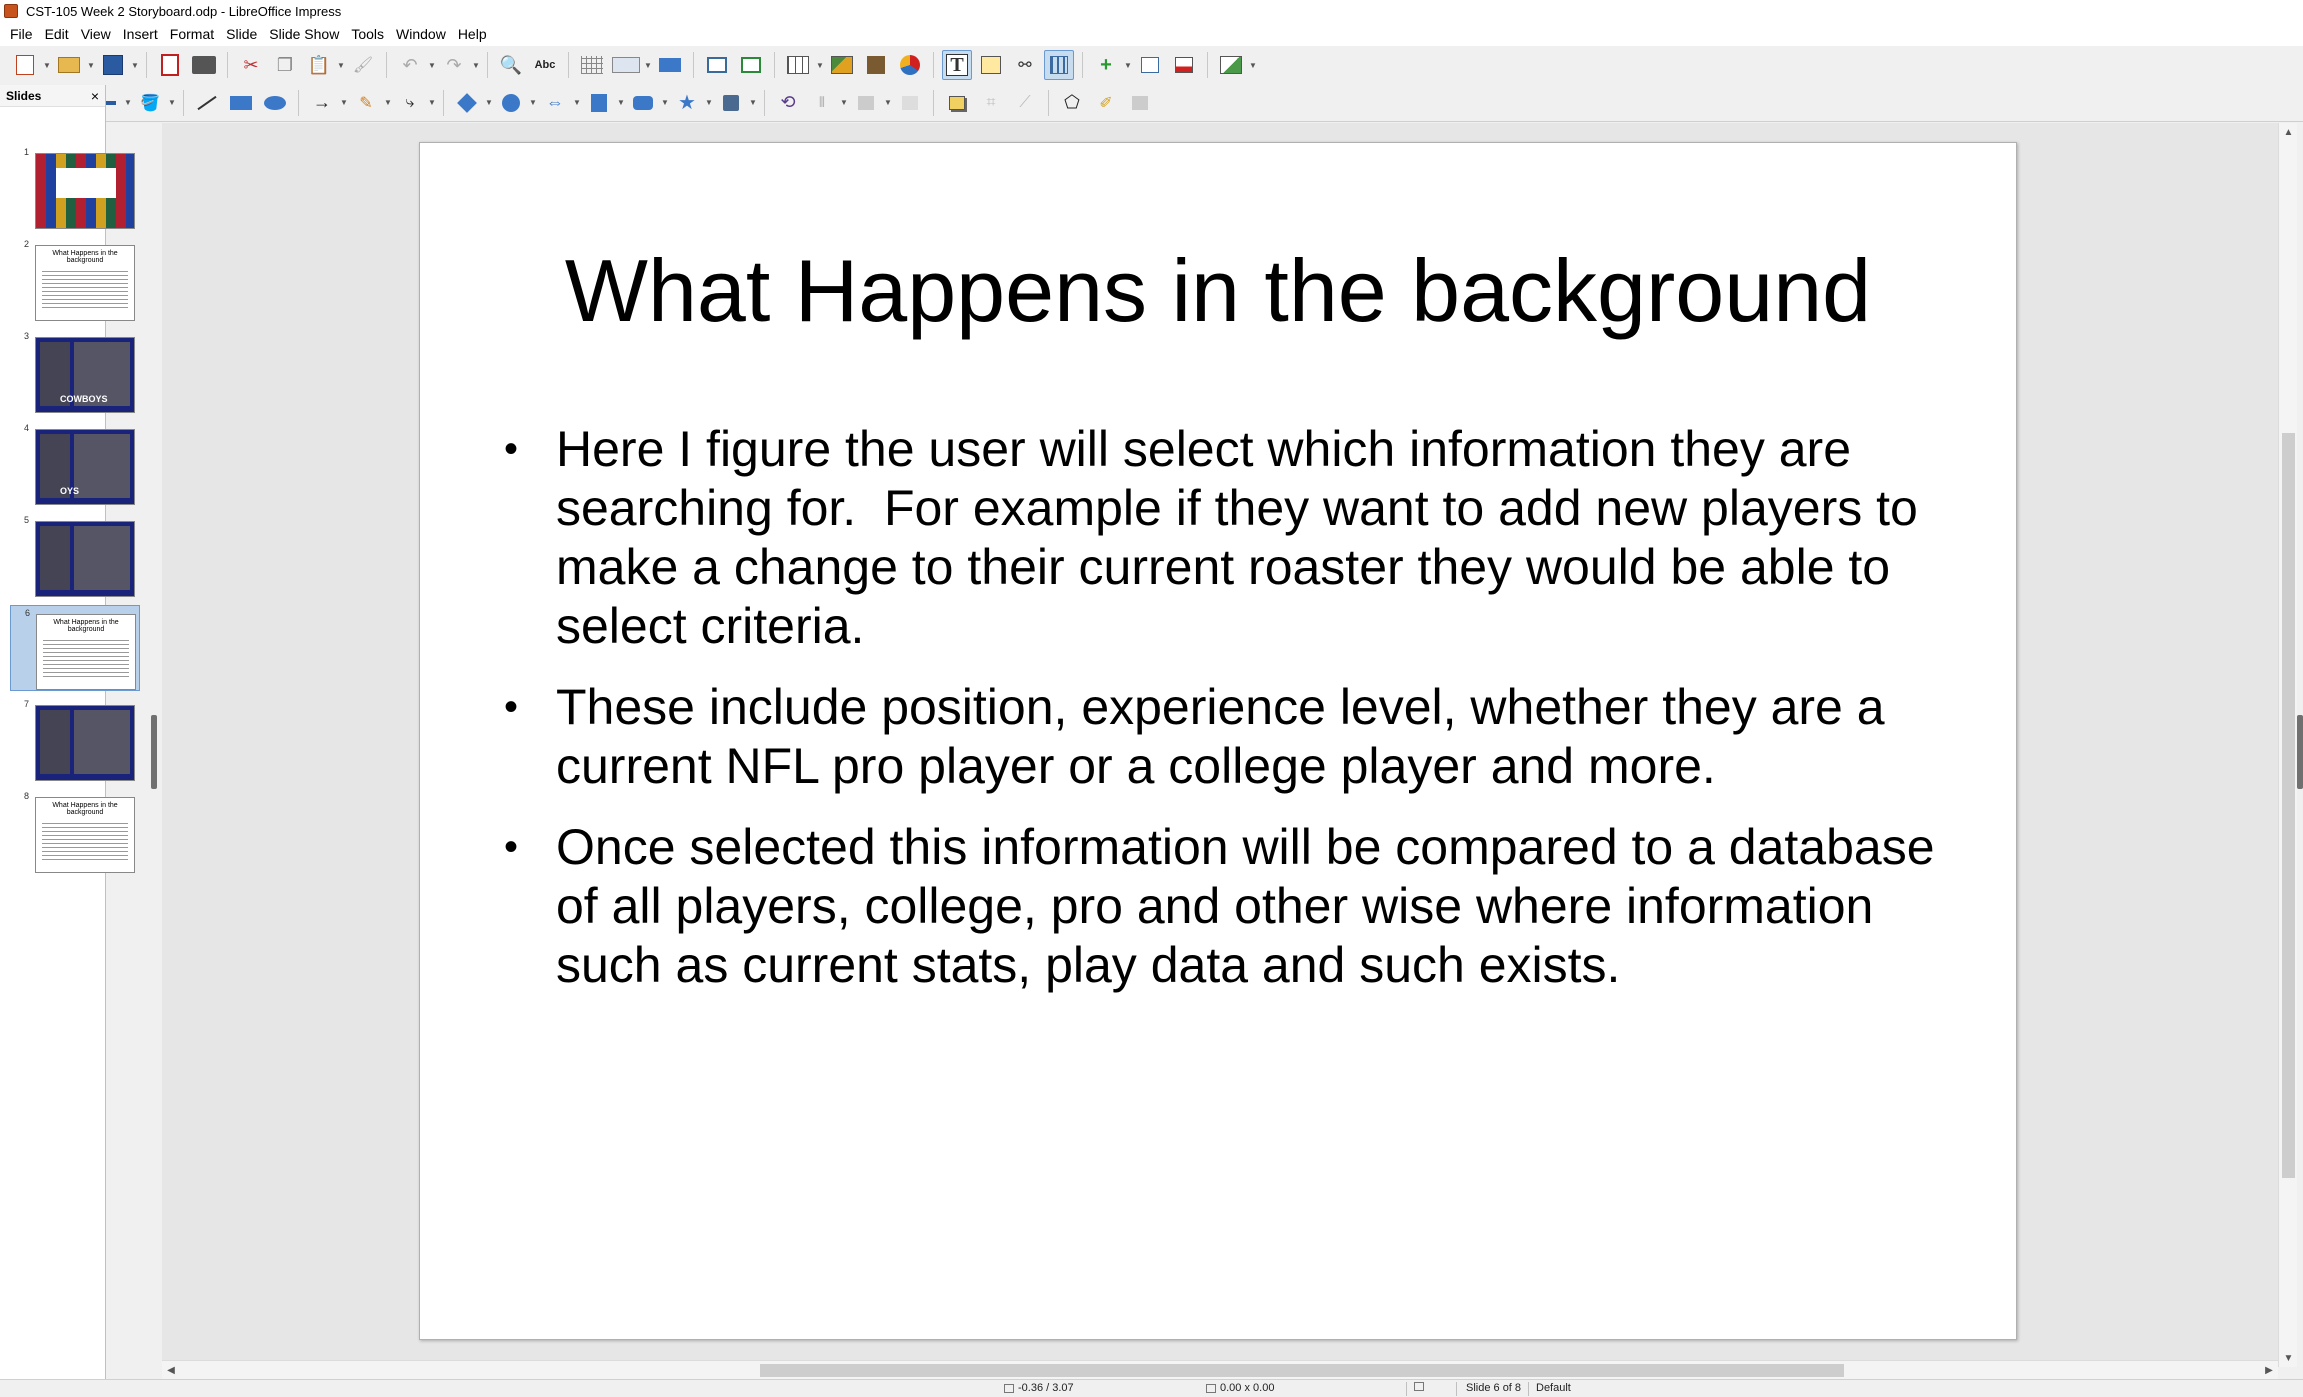 The height and width of the screenshot is (1397, 2303). What do you see at coordinates (751, 65) in the screenshot?
I see `start-from-current-button` at bounding box center [751, 65].